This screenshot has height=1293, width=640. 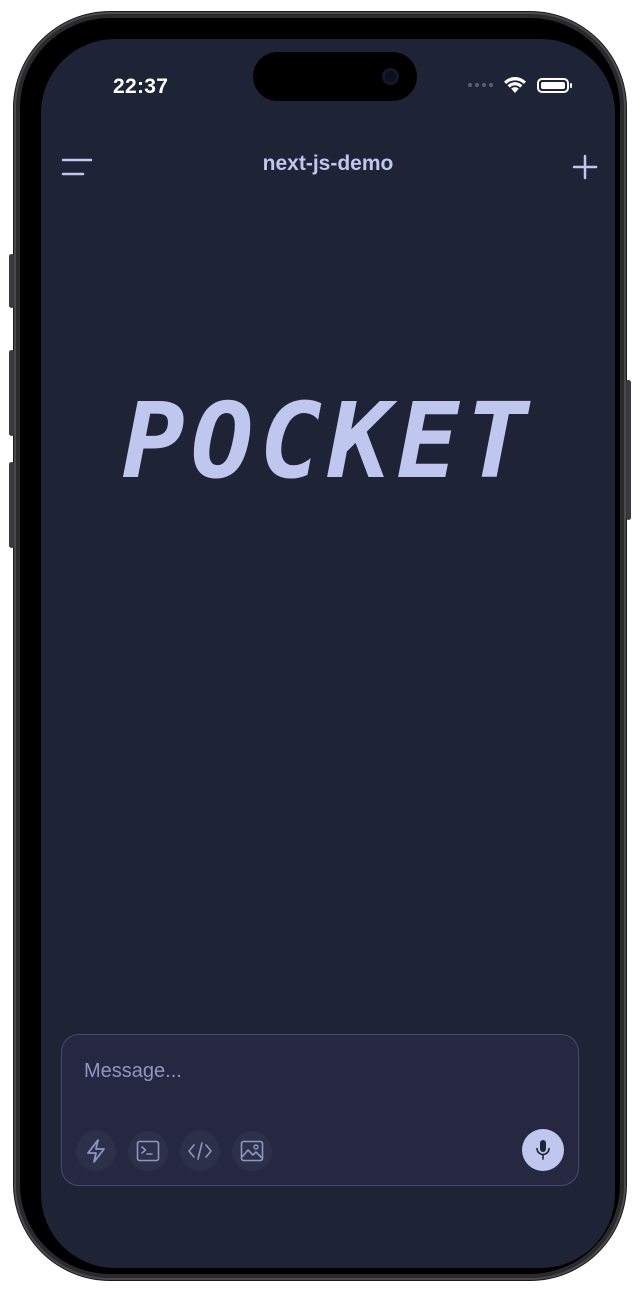 I want to click on code-icon, so click(x=200, y=1151).